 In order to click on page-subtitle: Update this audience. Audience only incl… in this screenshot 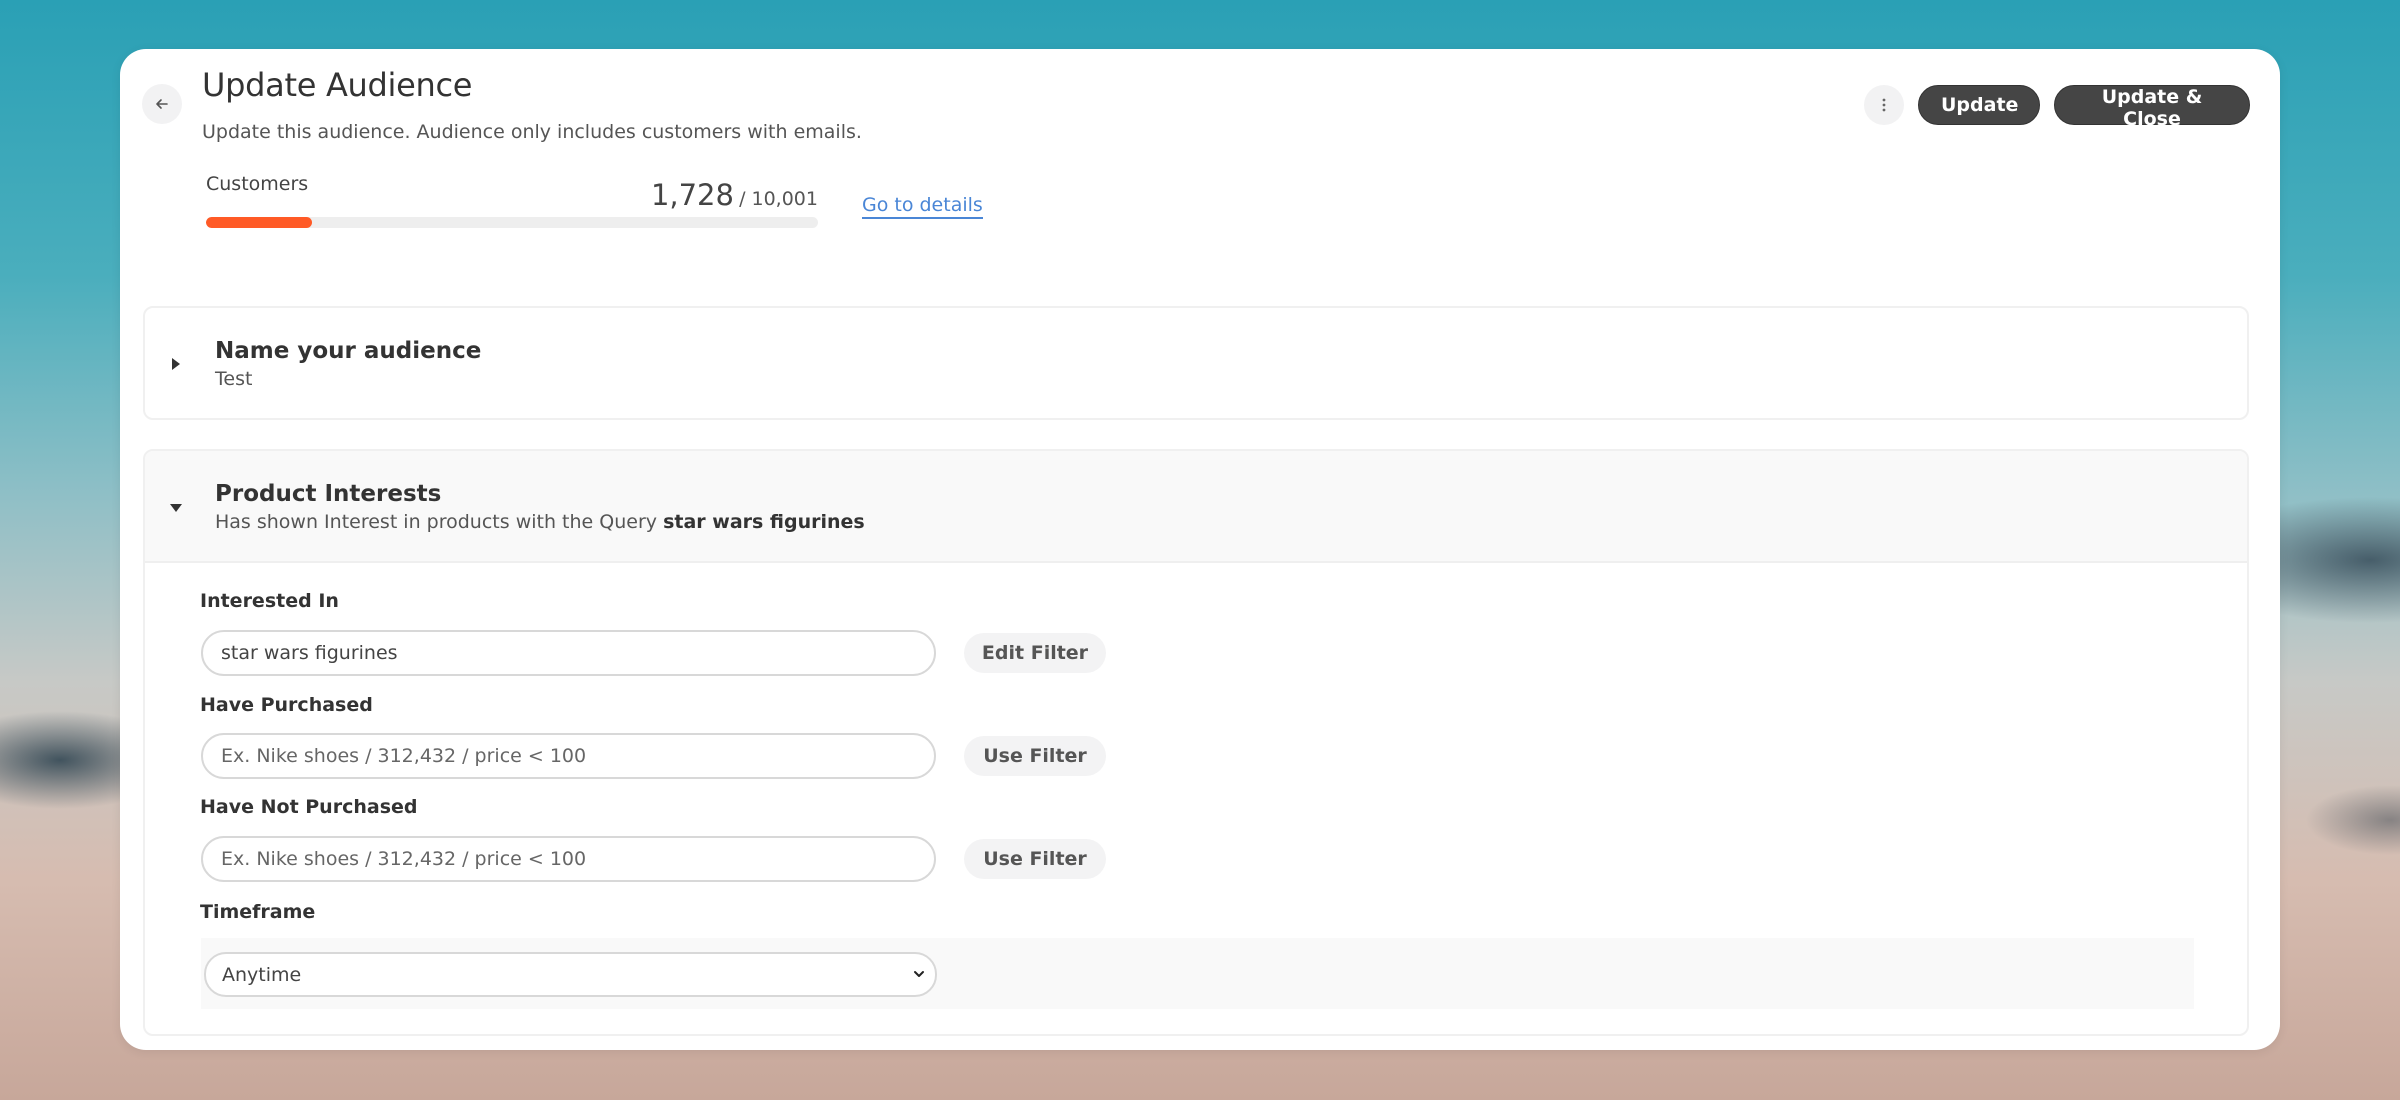, I will do `click(532, 132)`.